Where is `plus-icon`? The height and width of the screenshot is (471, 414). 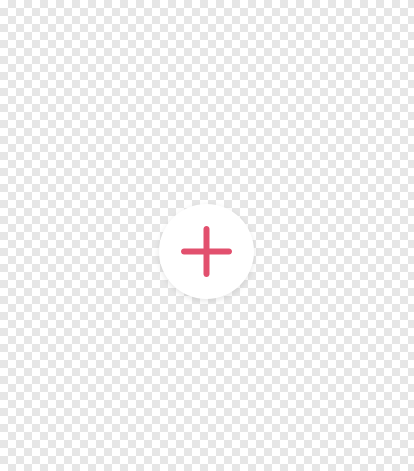
plus-icon is located at coordinates (206, 251).